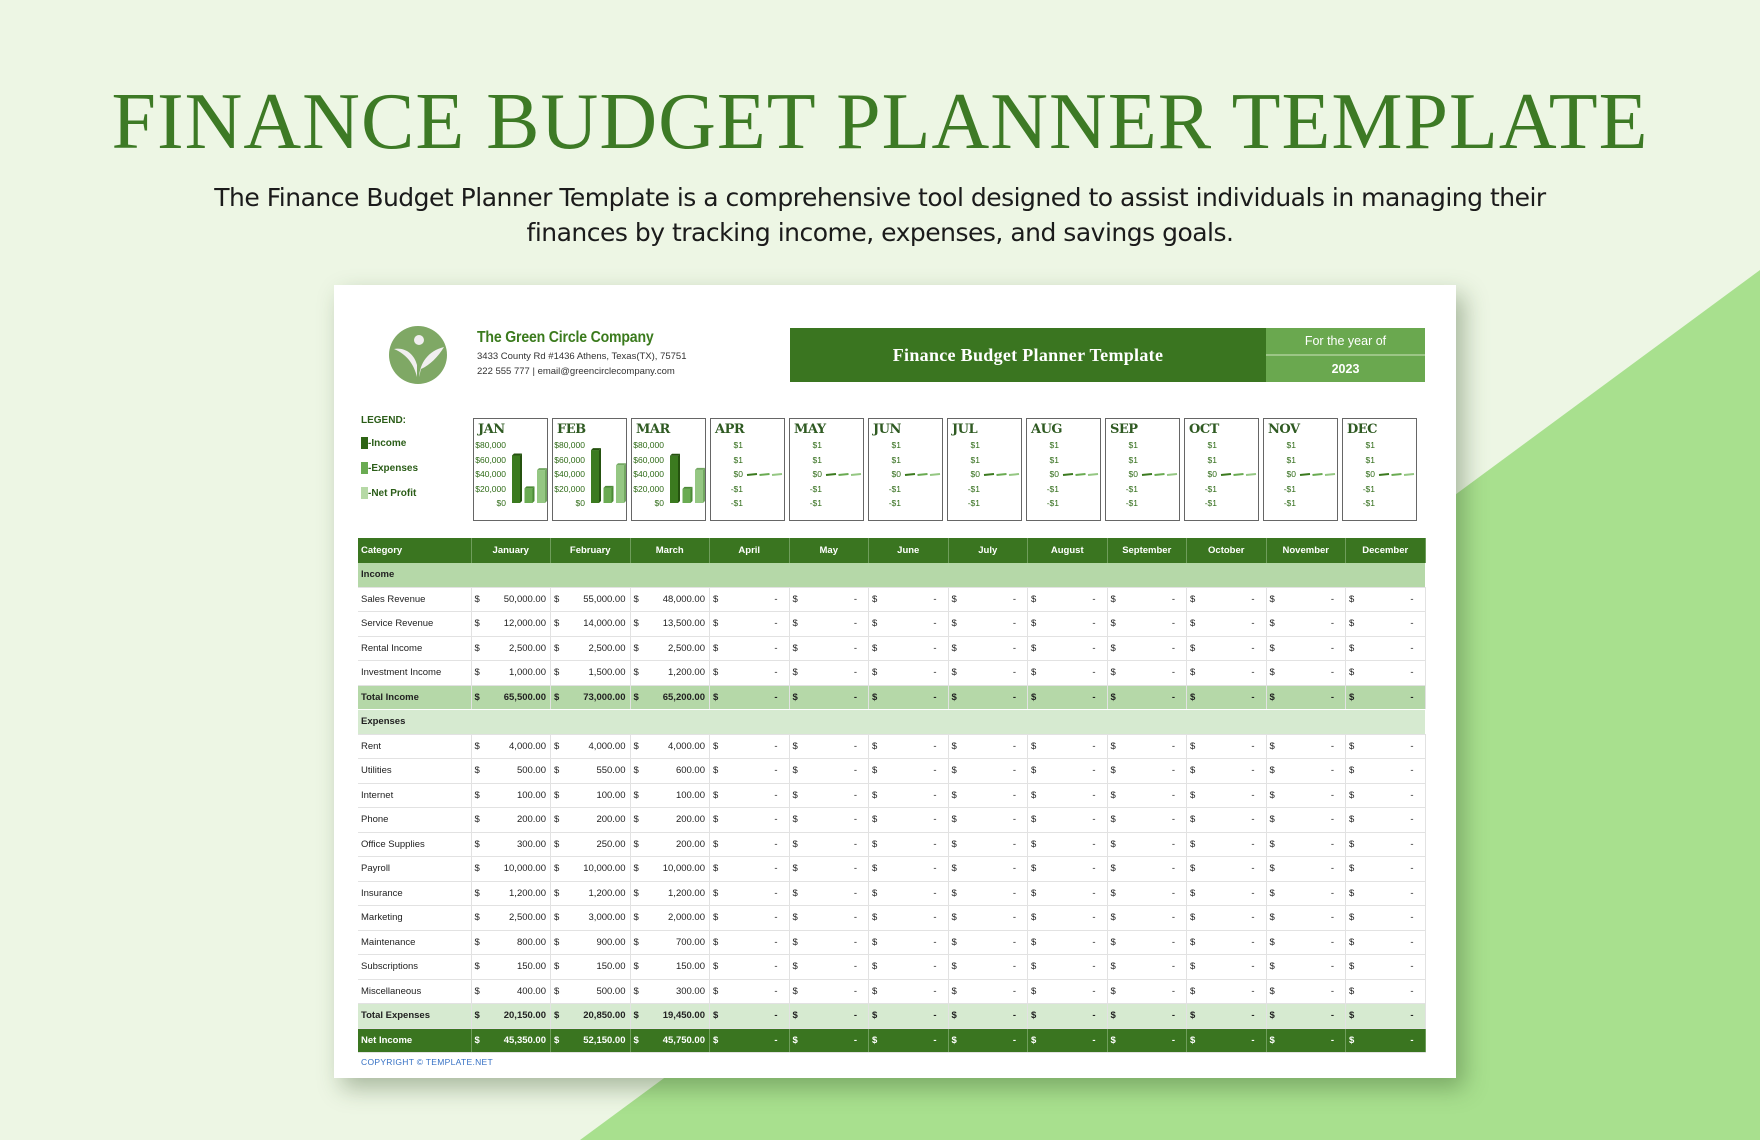 This screenshot has width=1760, height=1140. Describe the element at coordinates (414, 722) in the screenshot. I see `row-label: Expenses` at that location.